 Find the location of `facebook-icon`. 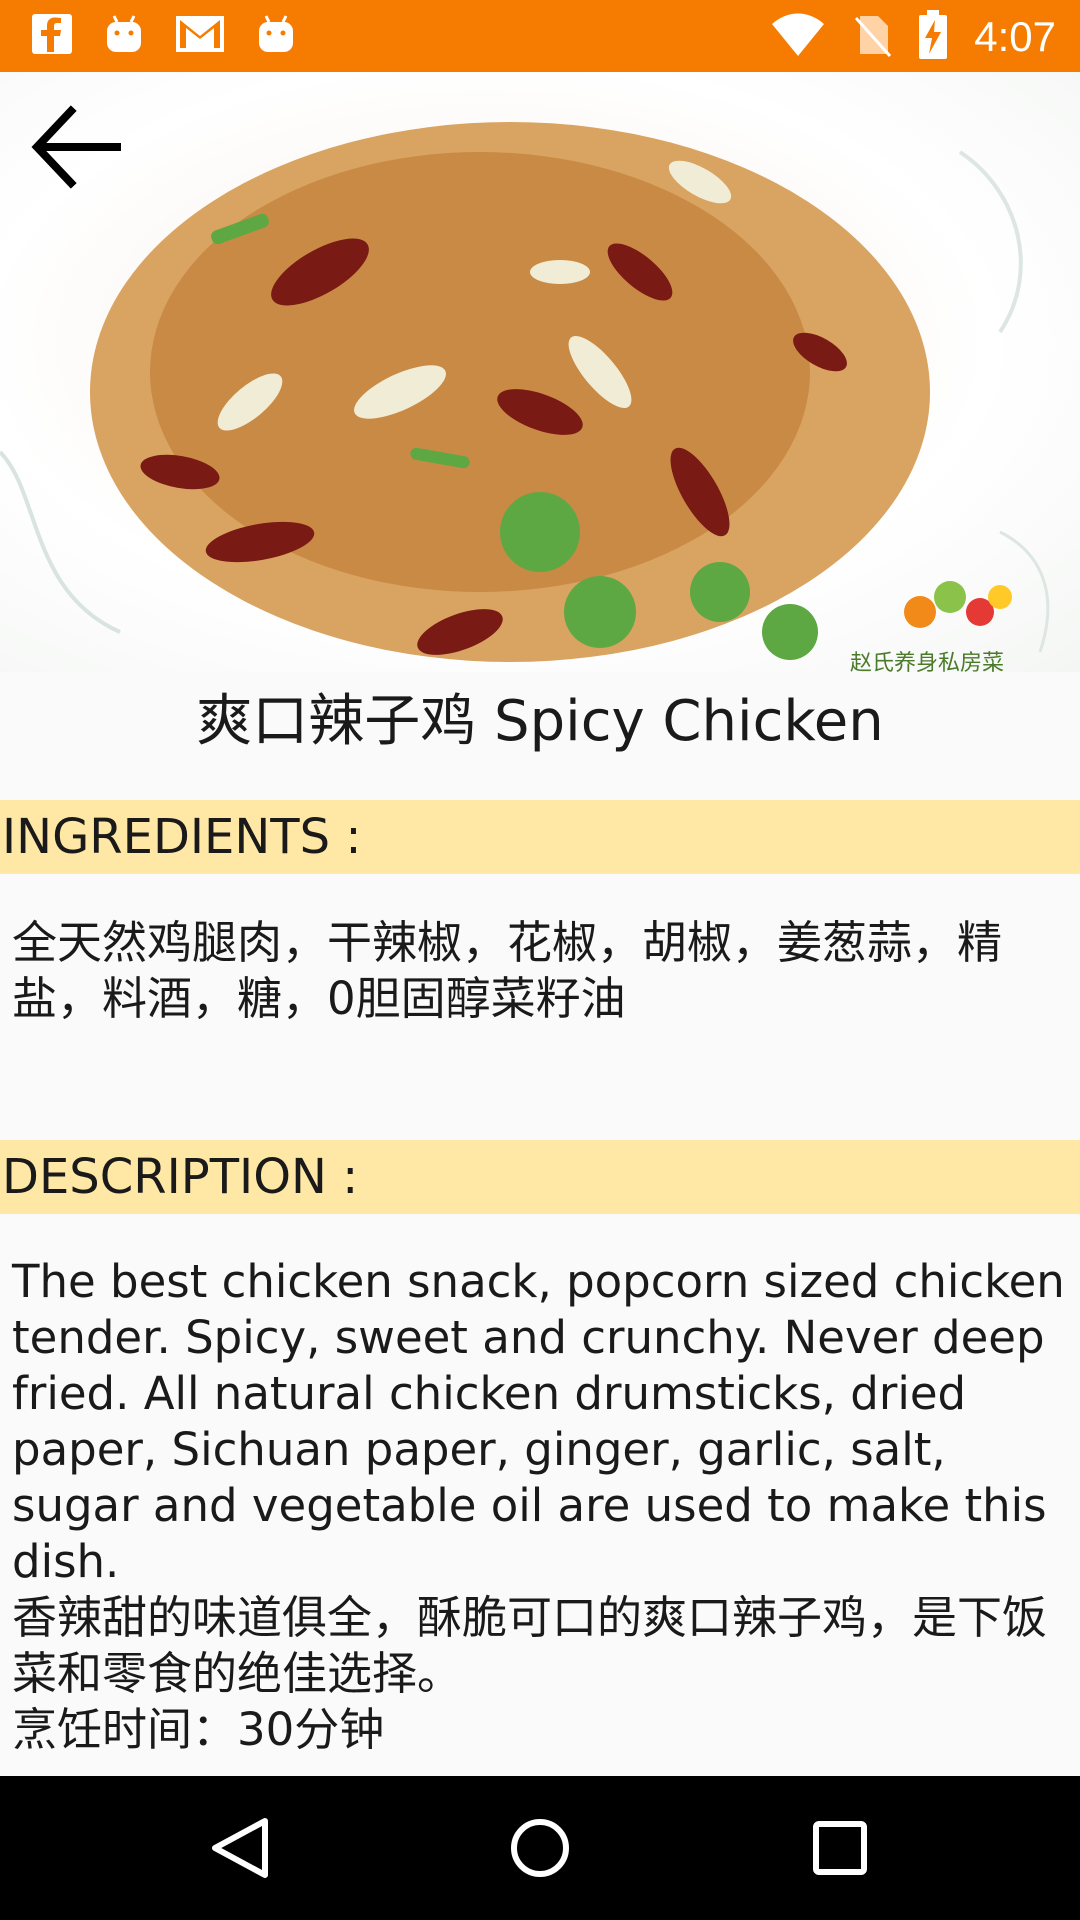

facebook-icon is located at coordinates (52, 36).